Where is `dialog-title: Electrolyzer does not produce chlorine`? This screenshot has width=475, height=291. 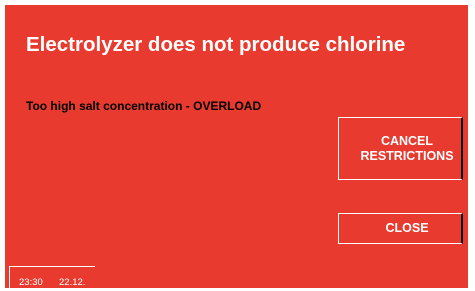 dialog-title: Electrolyzer does not produce chlorine is located at coordinates (216, 44).